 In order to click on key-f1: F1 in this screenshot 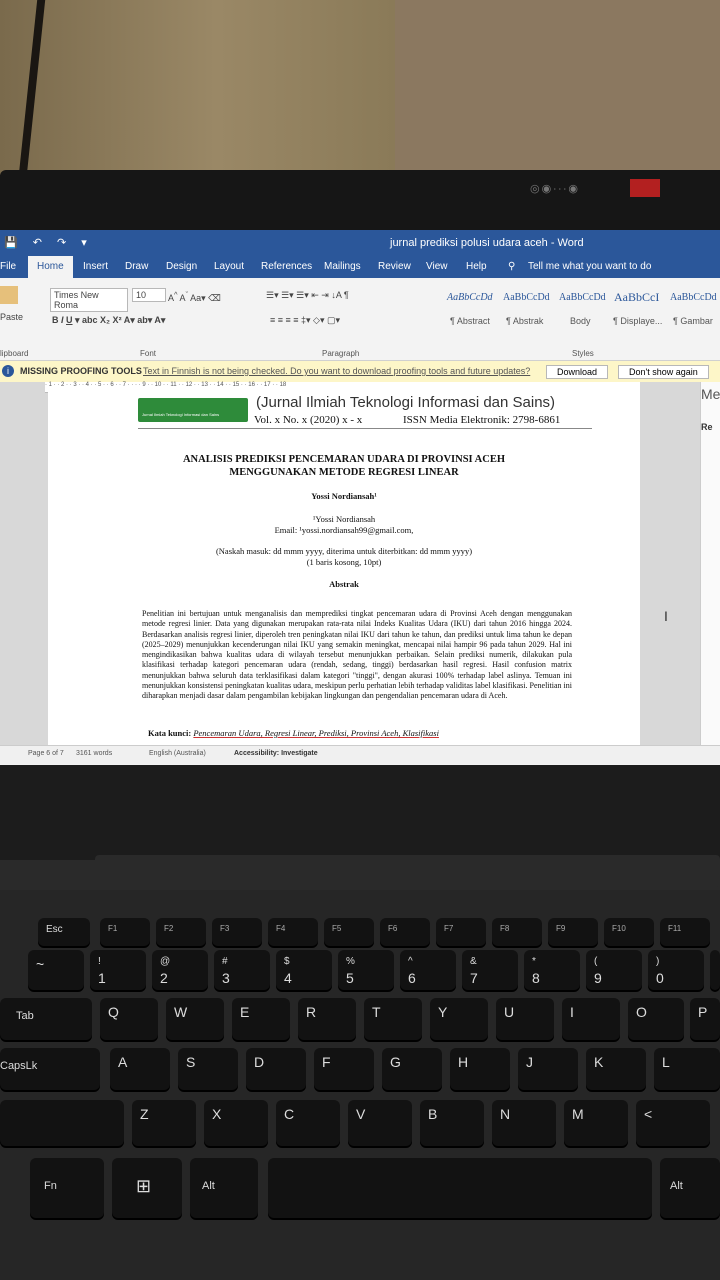, I will do `click(125, 932)`.